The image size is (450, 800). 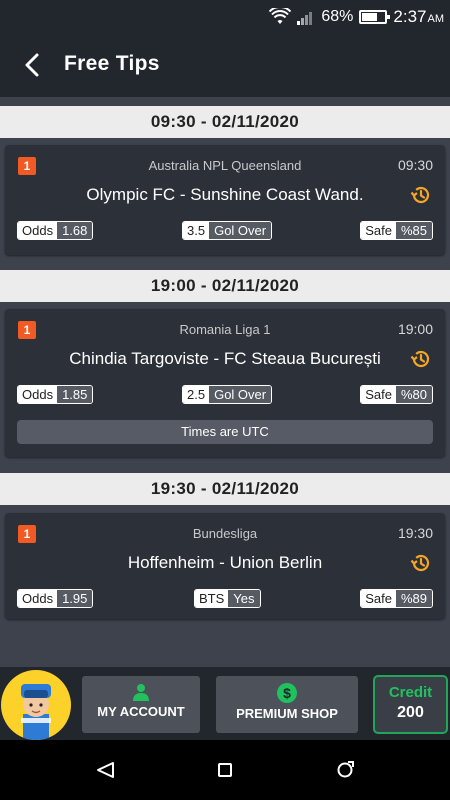 I want to click on nav-home-icon, so click(x=225, y=770).